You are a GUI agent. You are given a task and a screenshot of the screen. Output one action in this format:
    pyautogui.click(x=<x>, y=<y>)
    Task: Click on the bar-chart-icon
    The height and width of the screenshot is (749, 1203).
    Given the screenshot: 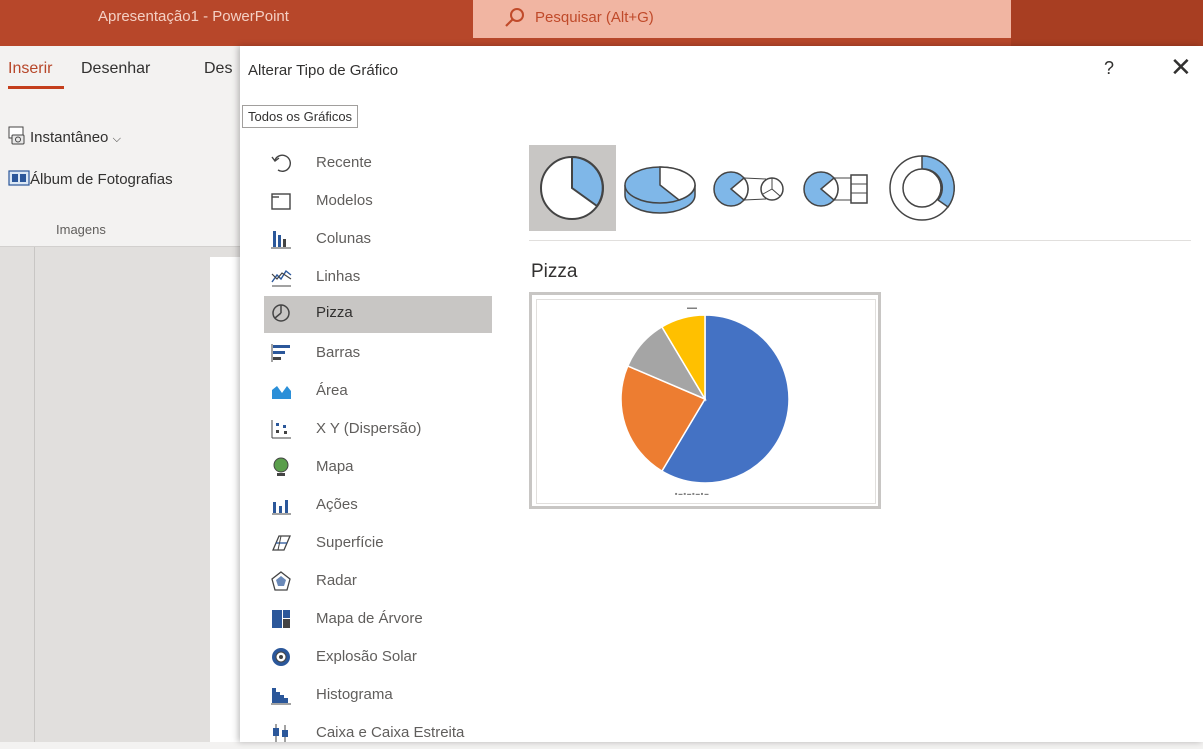 What is the action you would take?
    pyautogui.click(x=281, y=353)
    